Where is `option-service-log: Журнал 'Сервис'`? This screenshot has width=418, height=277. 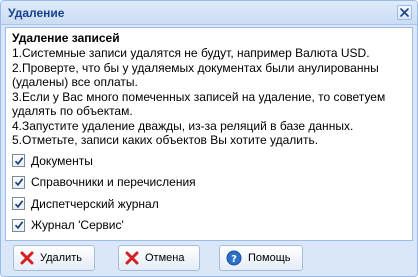 option-service-log: Журнал 'Сервис' is located at coordinates (104, 226).